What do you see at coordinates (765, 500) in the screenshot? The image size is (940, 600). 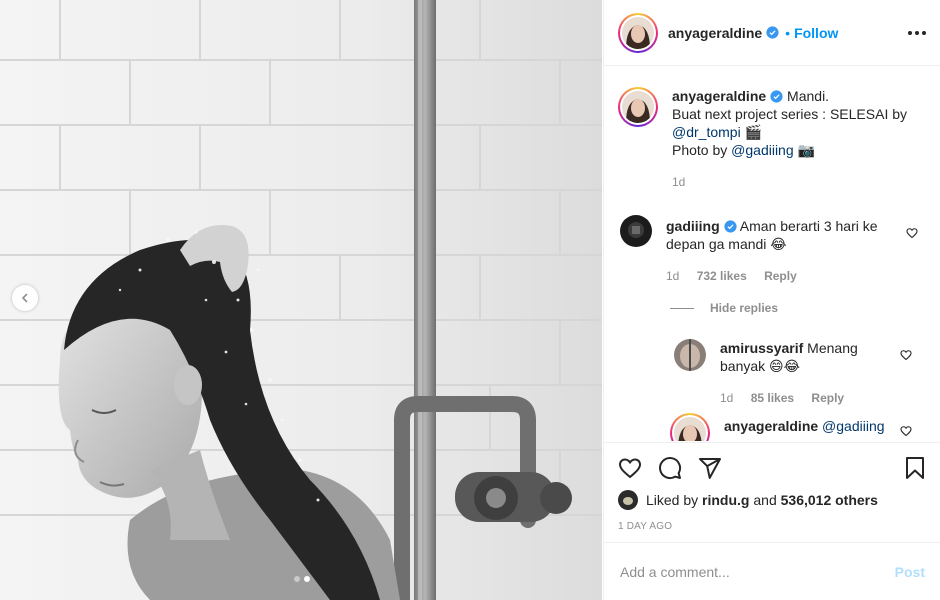 I see `liked-by-and: and` at bounding box center [765, 500].